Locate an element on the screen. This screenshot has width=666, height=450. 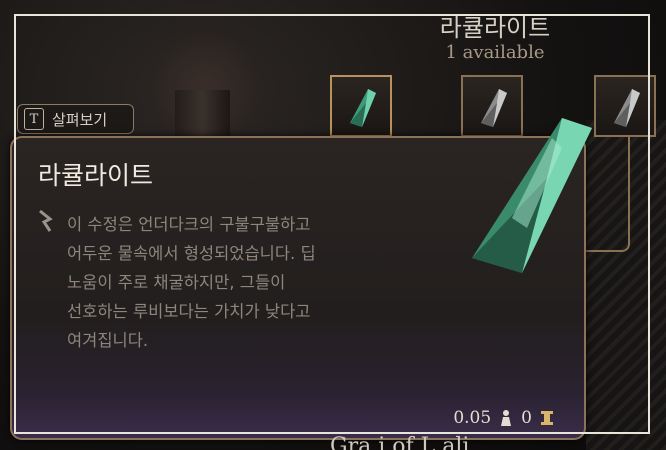
partial-background-text: Gra i of L ali is located at coordinates (400, 442).